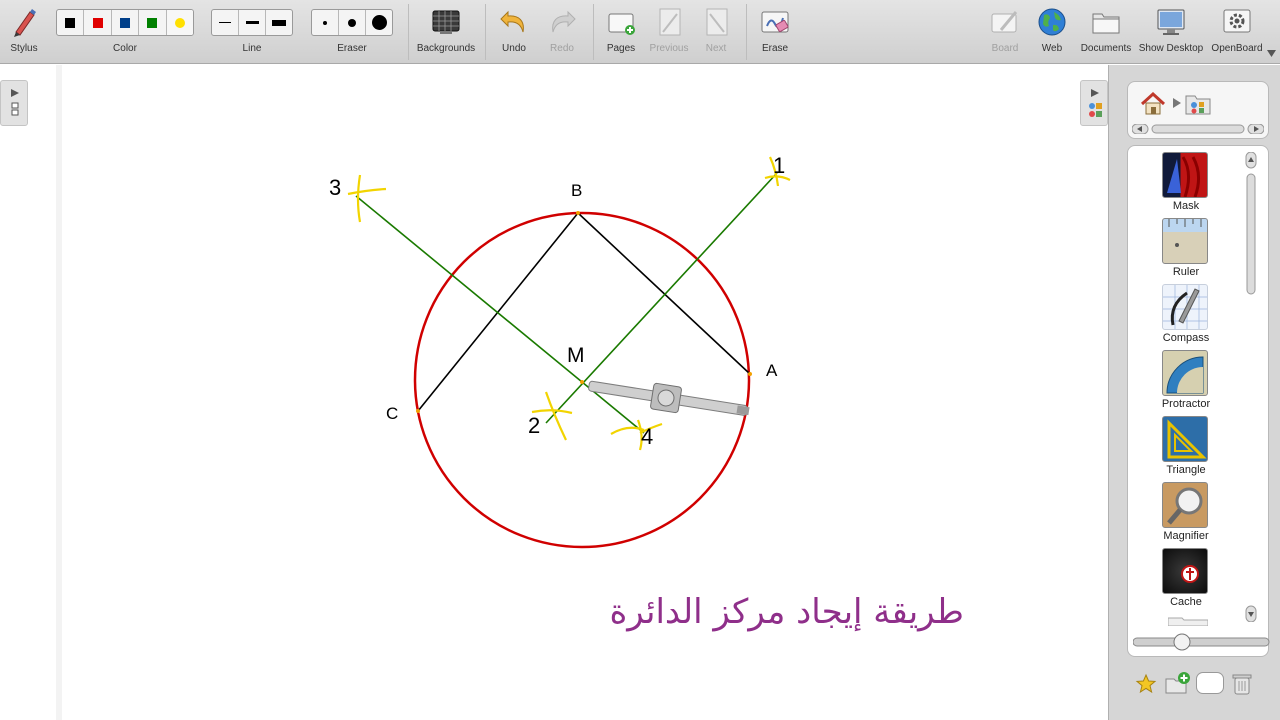 The image size is (1280, 720). I want to click on undo-label: Undo, so click(514, 48).